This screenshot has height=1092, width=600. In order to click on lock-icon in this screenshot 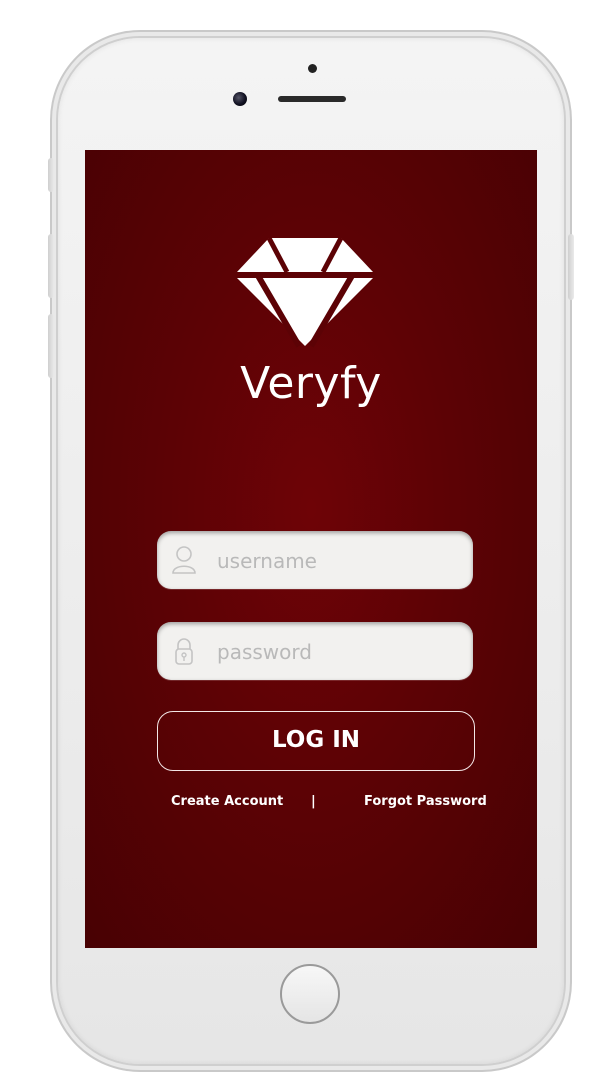, I will do `click(184, 651)`.